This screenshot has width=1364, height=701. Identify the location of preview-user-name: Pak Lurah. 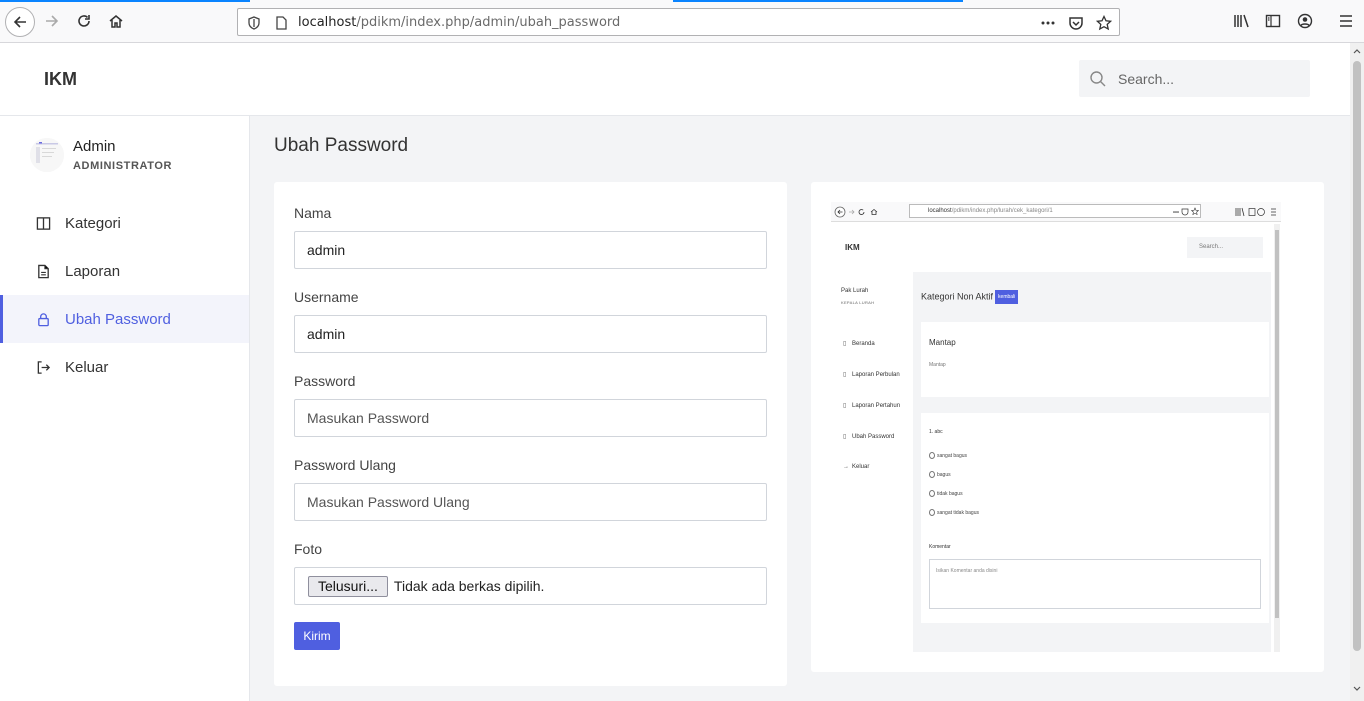
(855, 291).